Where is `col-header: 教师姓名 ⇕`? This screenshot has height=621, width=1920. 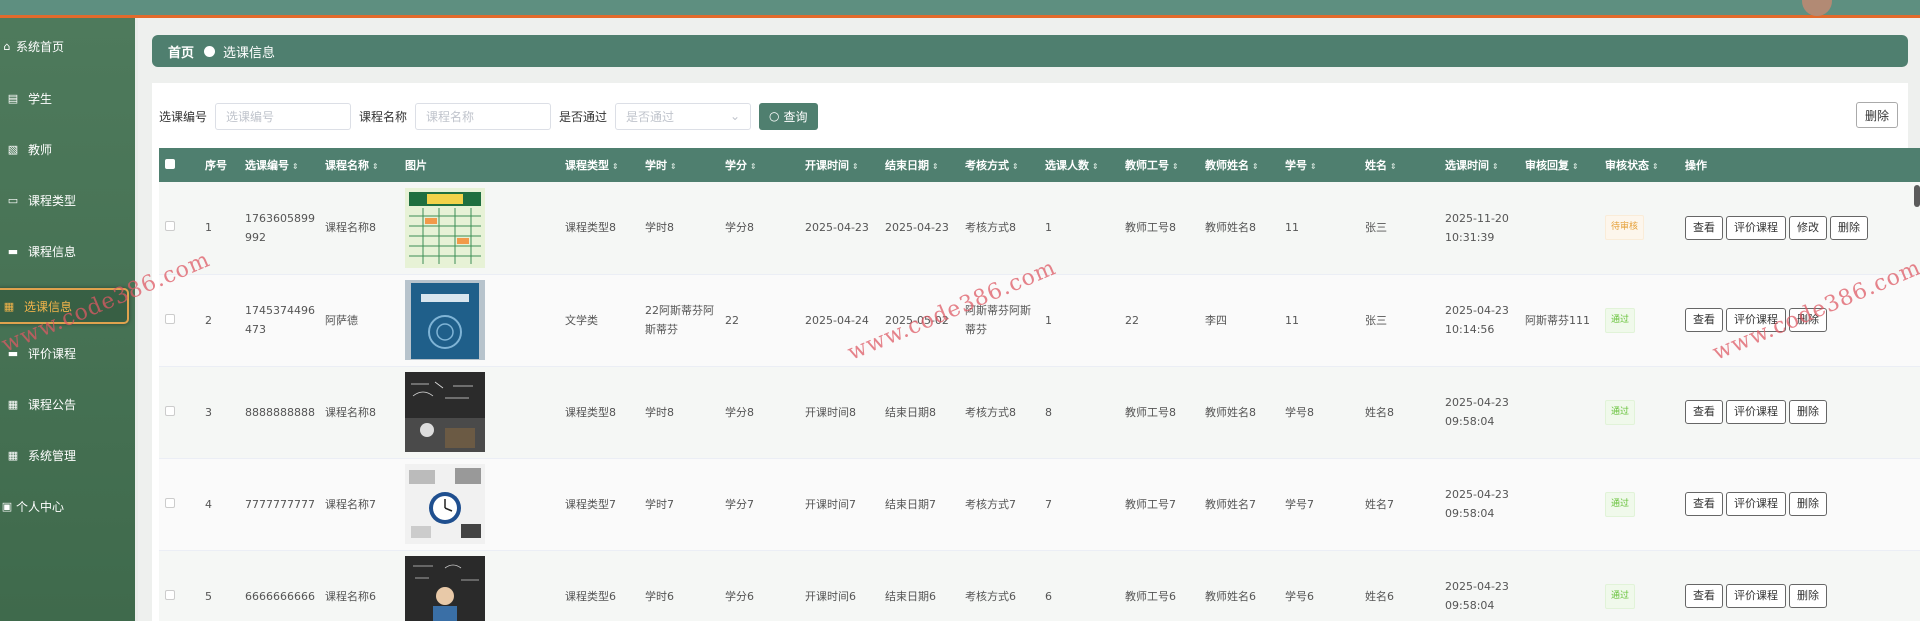 col-header: 教师姓名 ⇕ is located at coordinates (1239, 165).